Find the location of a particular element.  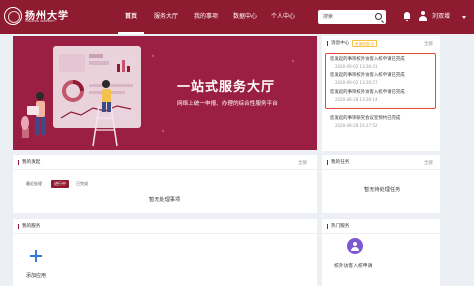

card-title: 我的服务 is located at coordinates (29, 226).